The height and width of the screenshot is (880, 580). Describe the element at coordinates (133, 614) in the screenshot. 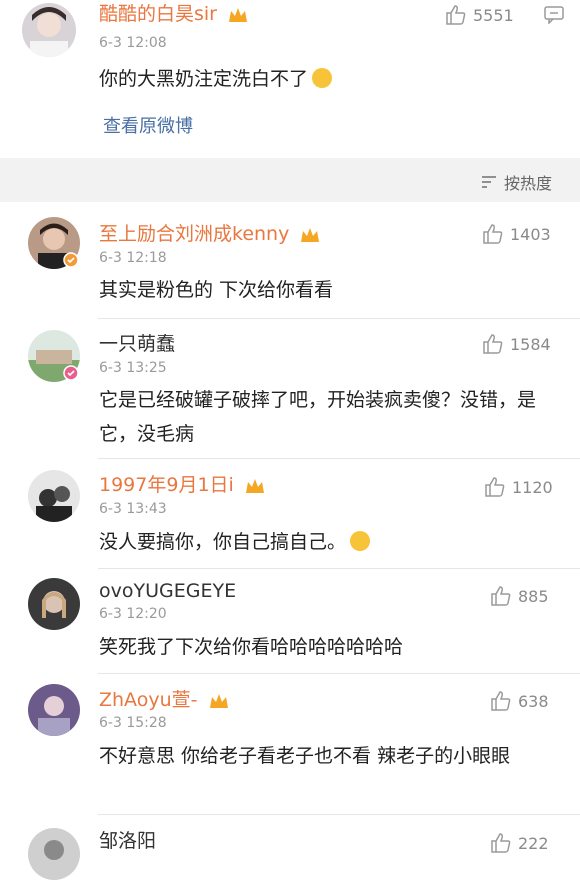

I see `comment-time: 6-3 12:20` at that location.